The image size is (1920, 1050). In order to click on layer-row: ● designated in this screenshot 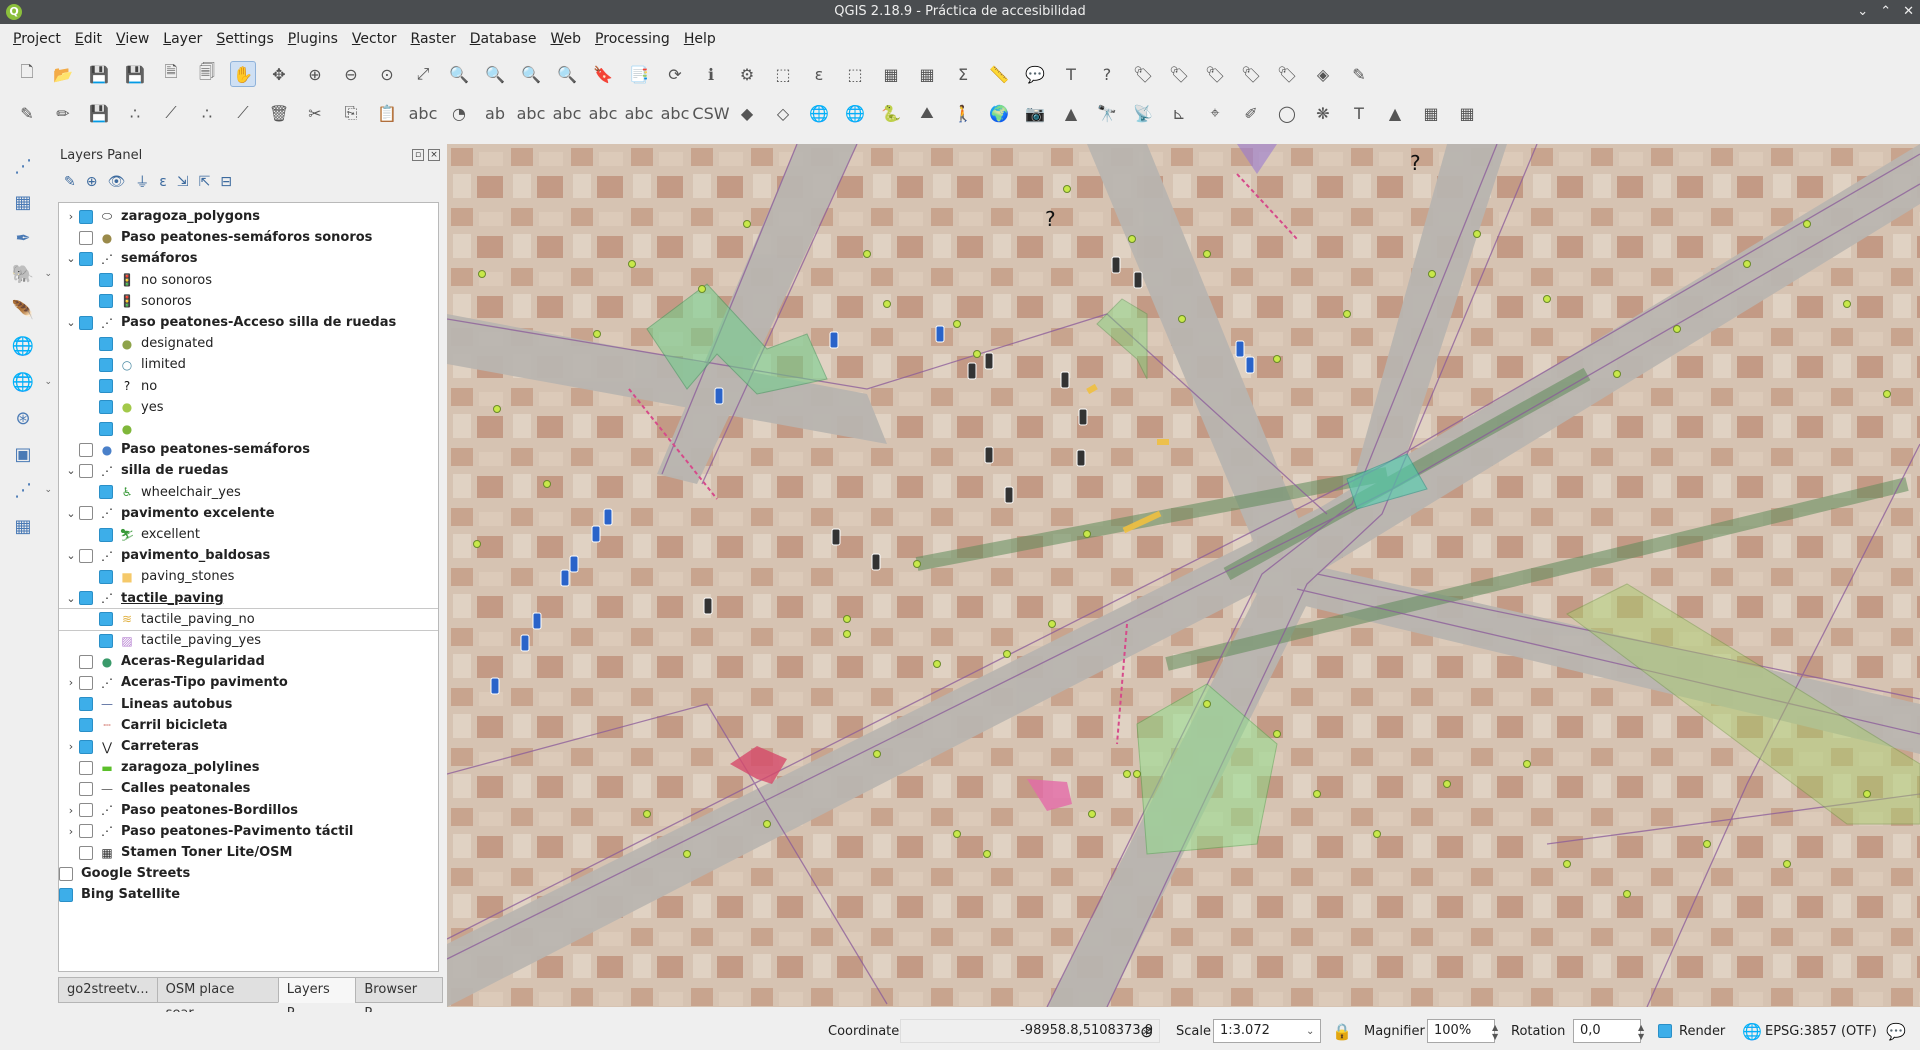, I will do `click(248, 343)`.